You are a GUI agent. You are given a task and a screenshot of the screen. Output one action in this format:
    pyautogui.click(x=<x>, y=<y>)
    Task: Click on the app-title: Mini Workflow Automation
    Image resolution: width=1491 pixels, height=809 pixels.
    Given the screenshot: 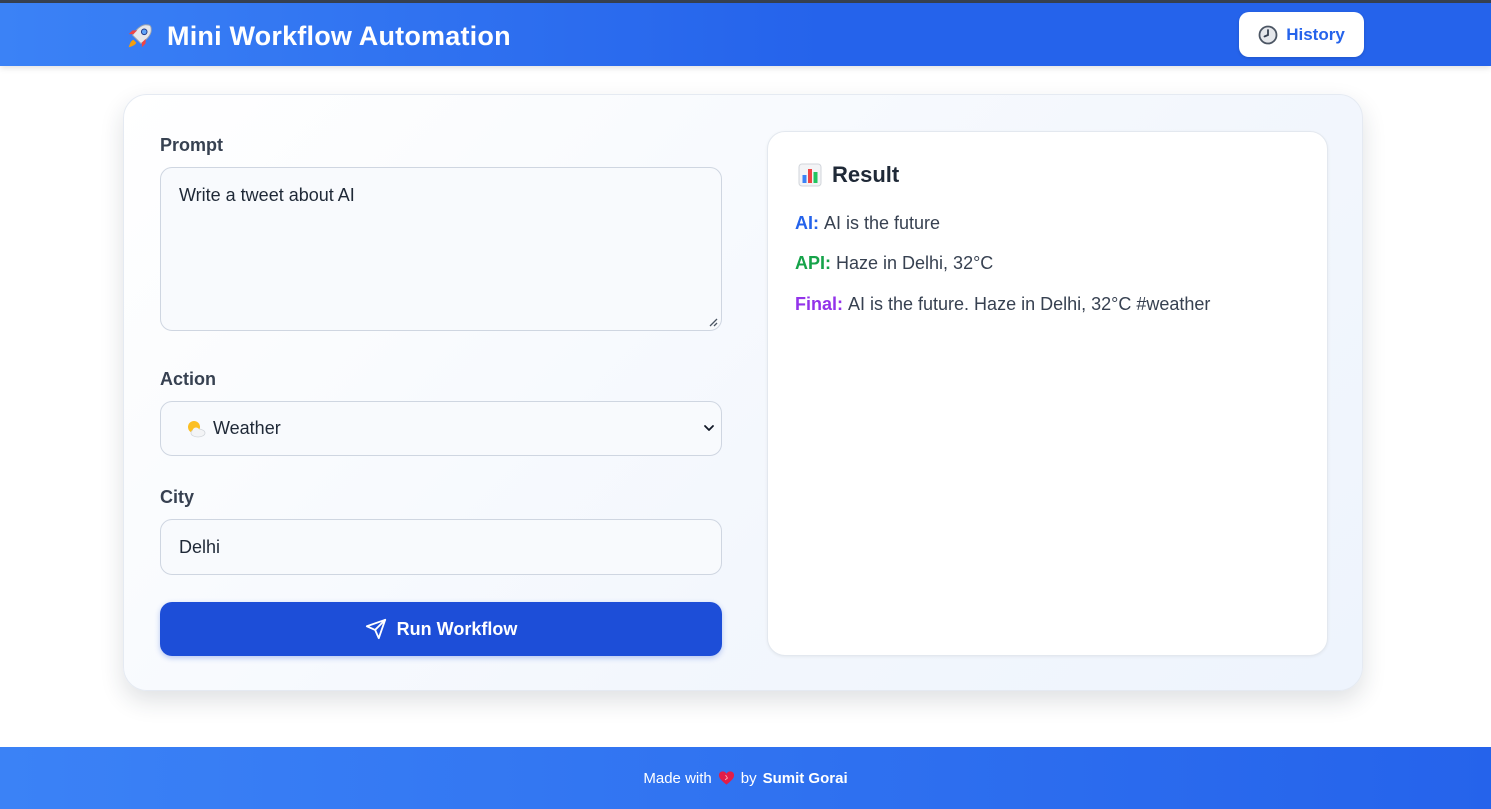 What is the action you would take?
    pyautogui.click(x=339, y=35)
    